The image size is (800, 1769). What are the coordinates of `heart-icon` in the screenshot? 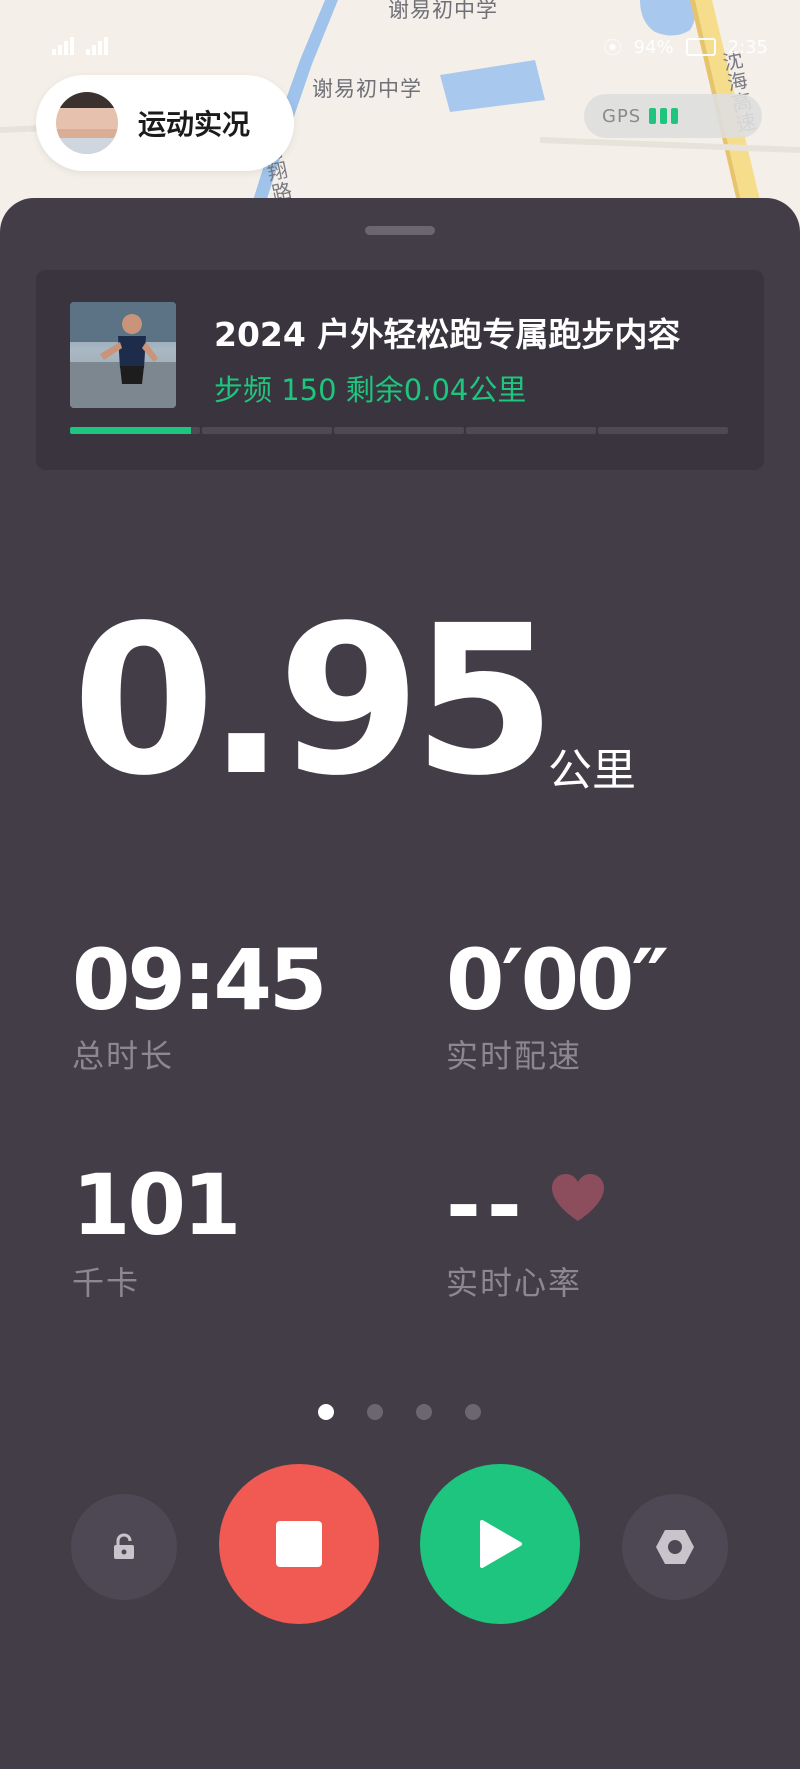 It's located at (578, 1197).